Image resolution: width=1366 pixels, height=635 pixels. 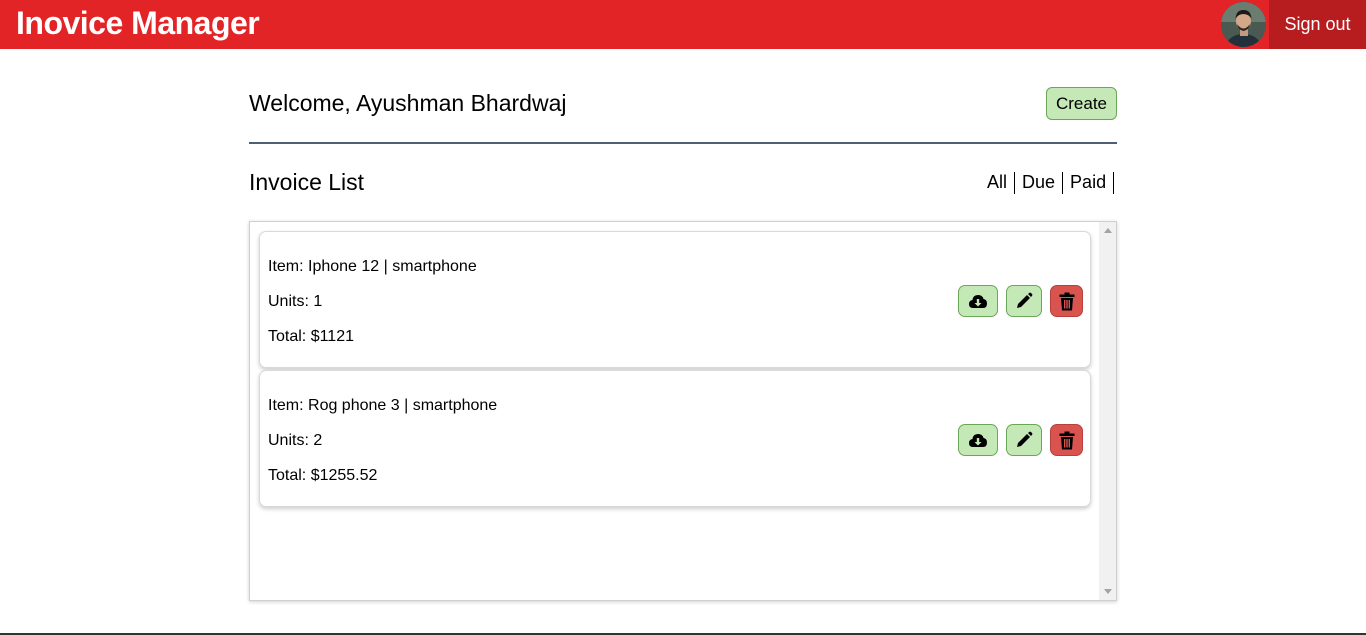 What do you see at coordinates (1039, 183) in the screenshot?
I see `filter-due: Due` at bounding box center [1039, 183].